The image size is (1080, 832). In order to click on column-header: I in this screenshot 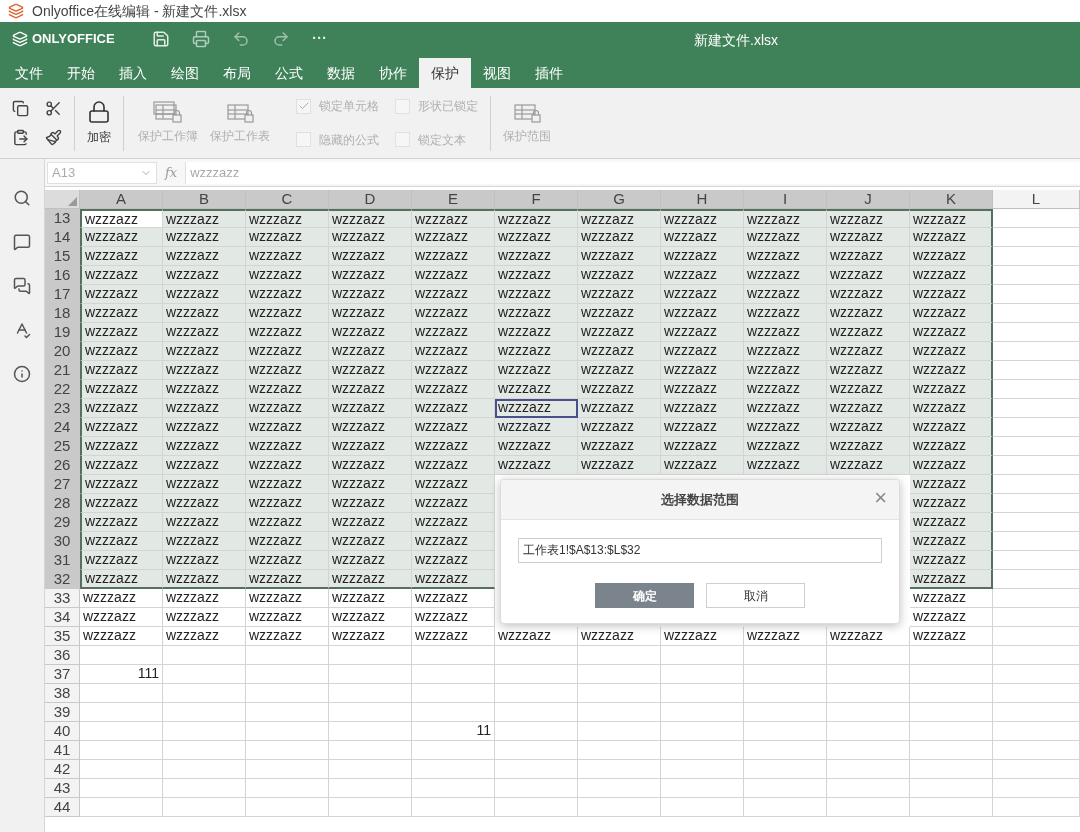, I will do `click(785, 199)`.